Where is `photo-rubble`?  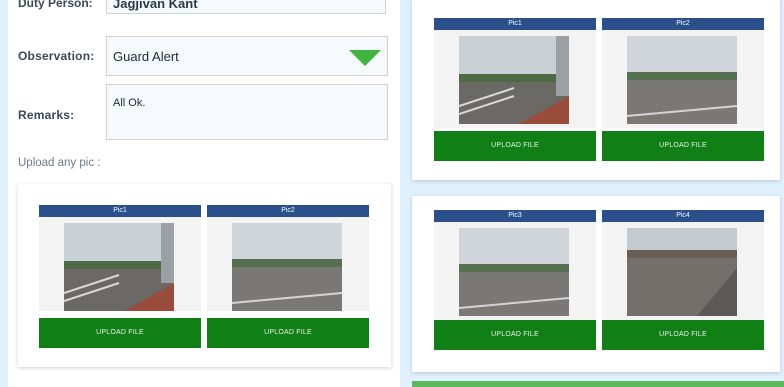 photo-rubble is located at coordinates (682, 272).